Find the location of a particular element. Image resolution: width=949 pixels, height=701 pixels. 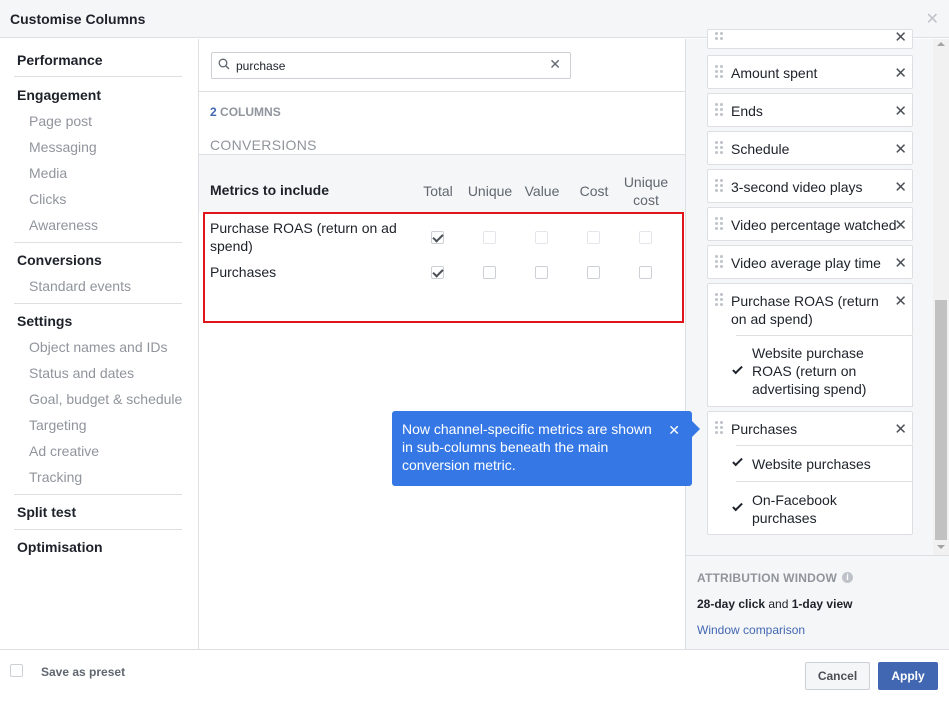

search-icon is located at coordinates (224, 64).